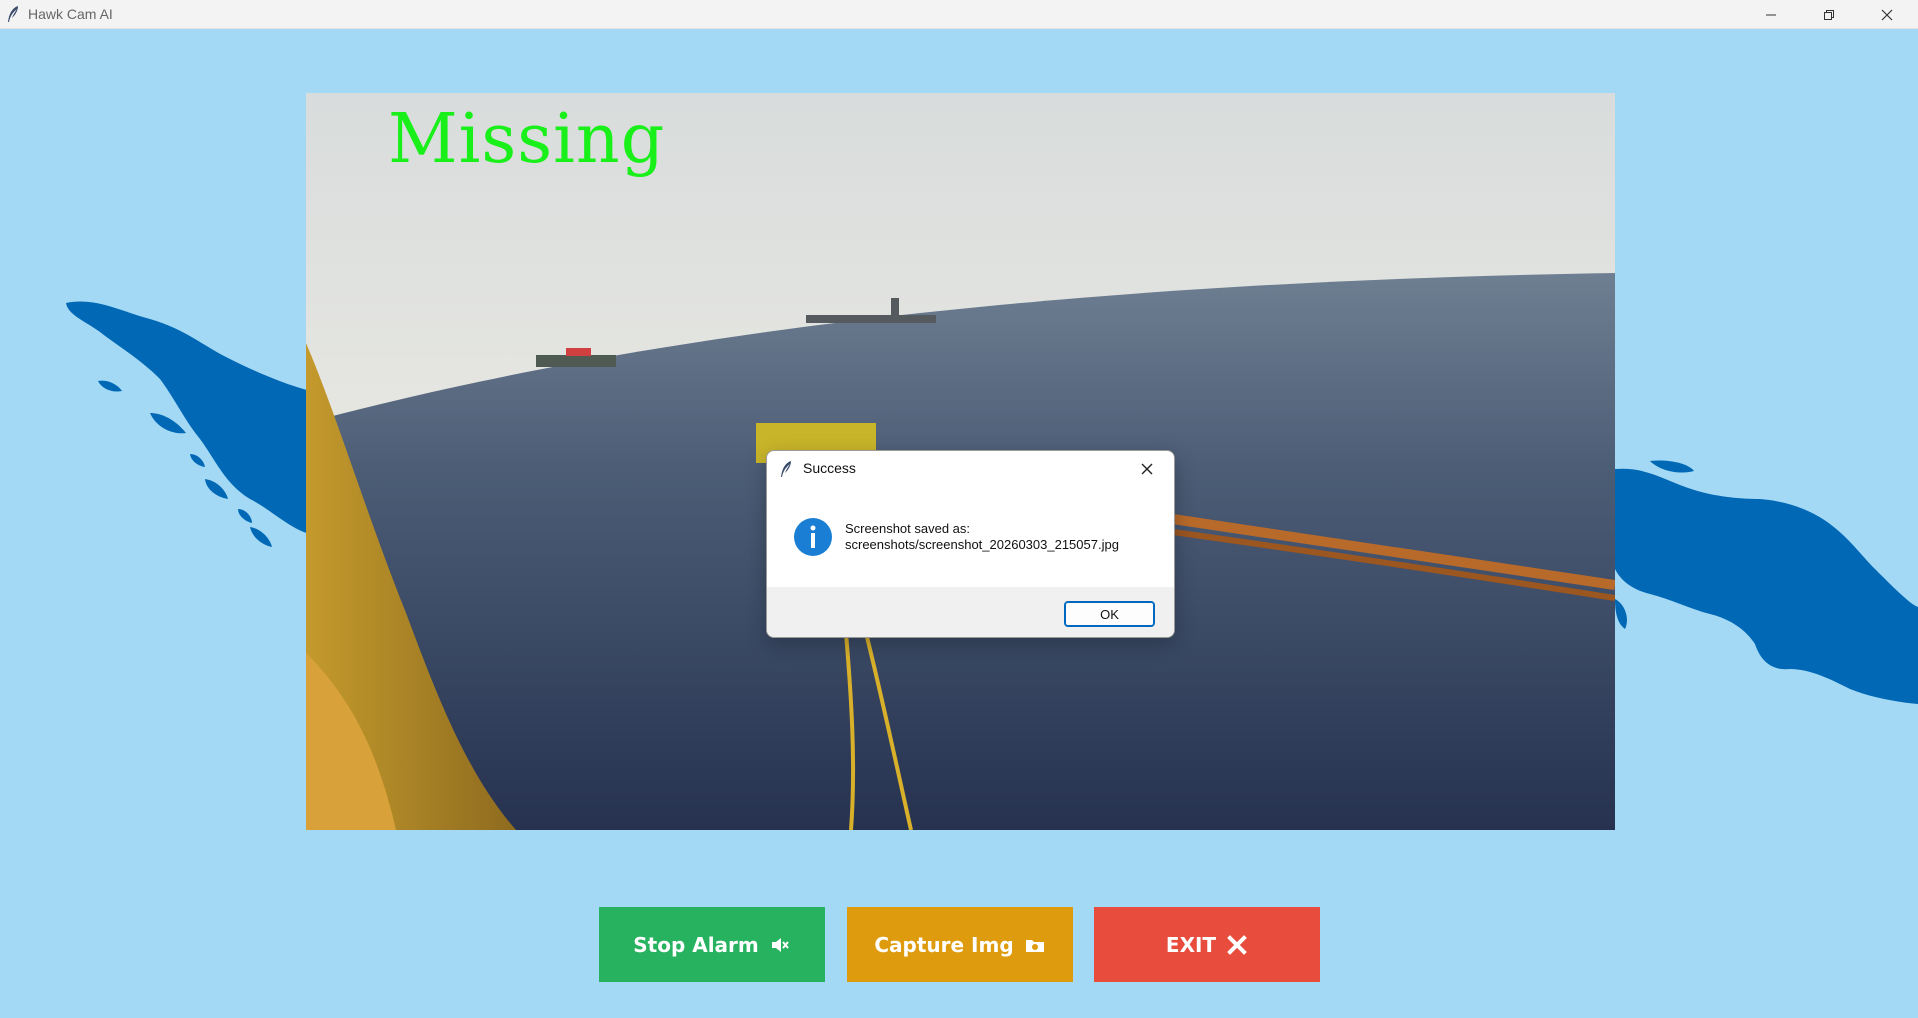 Image resolution: width=1918 pixels, height=1018 pixels. Describe the element at coordinates (944, 944) in the screenshot. I see `capture-img-label: Capture Img` at that location.